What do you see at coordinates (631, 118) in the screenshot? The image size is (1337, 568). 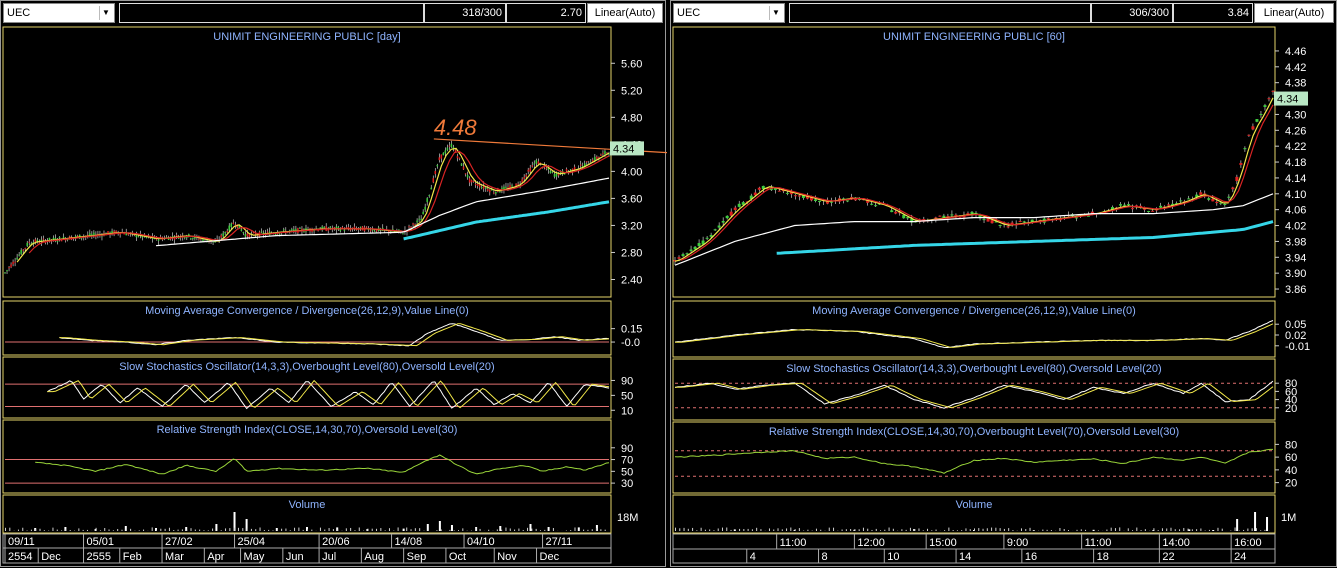 I see `y-tick-label: 4.80` at bounding box center [631, 118].